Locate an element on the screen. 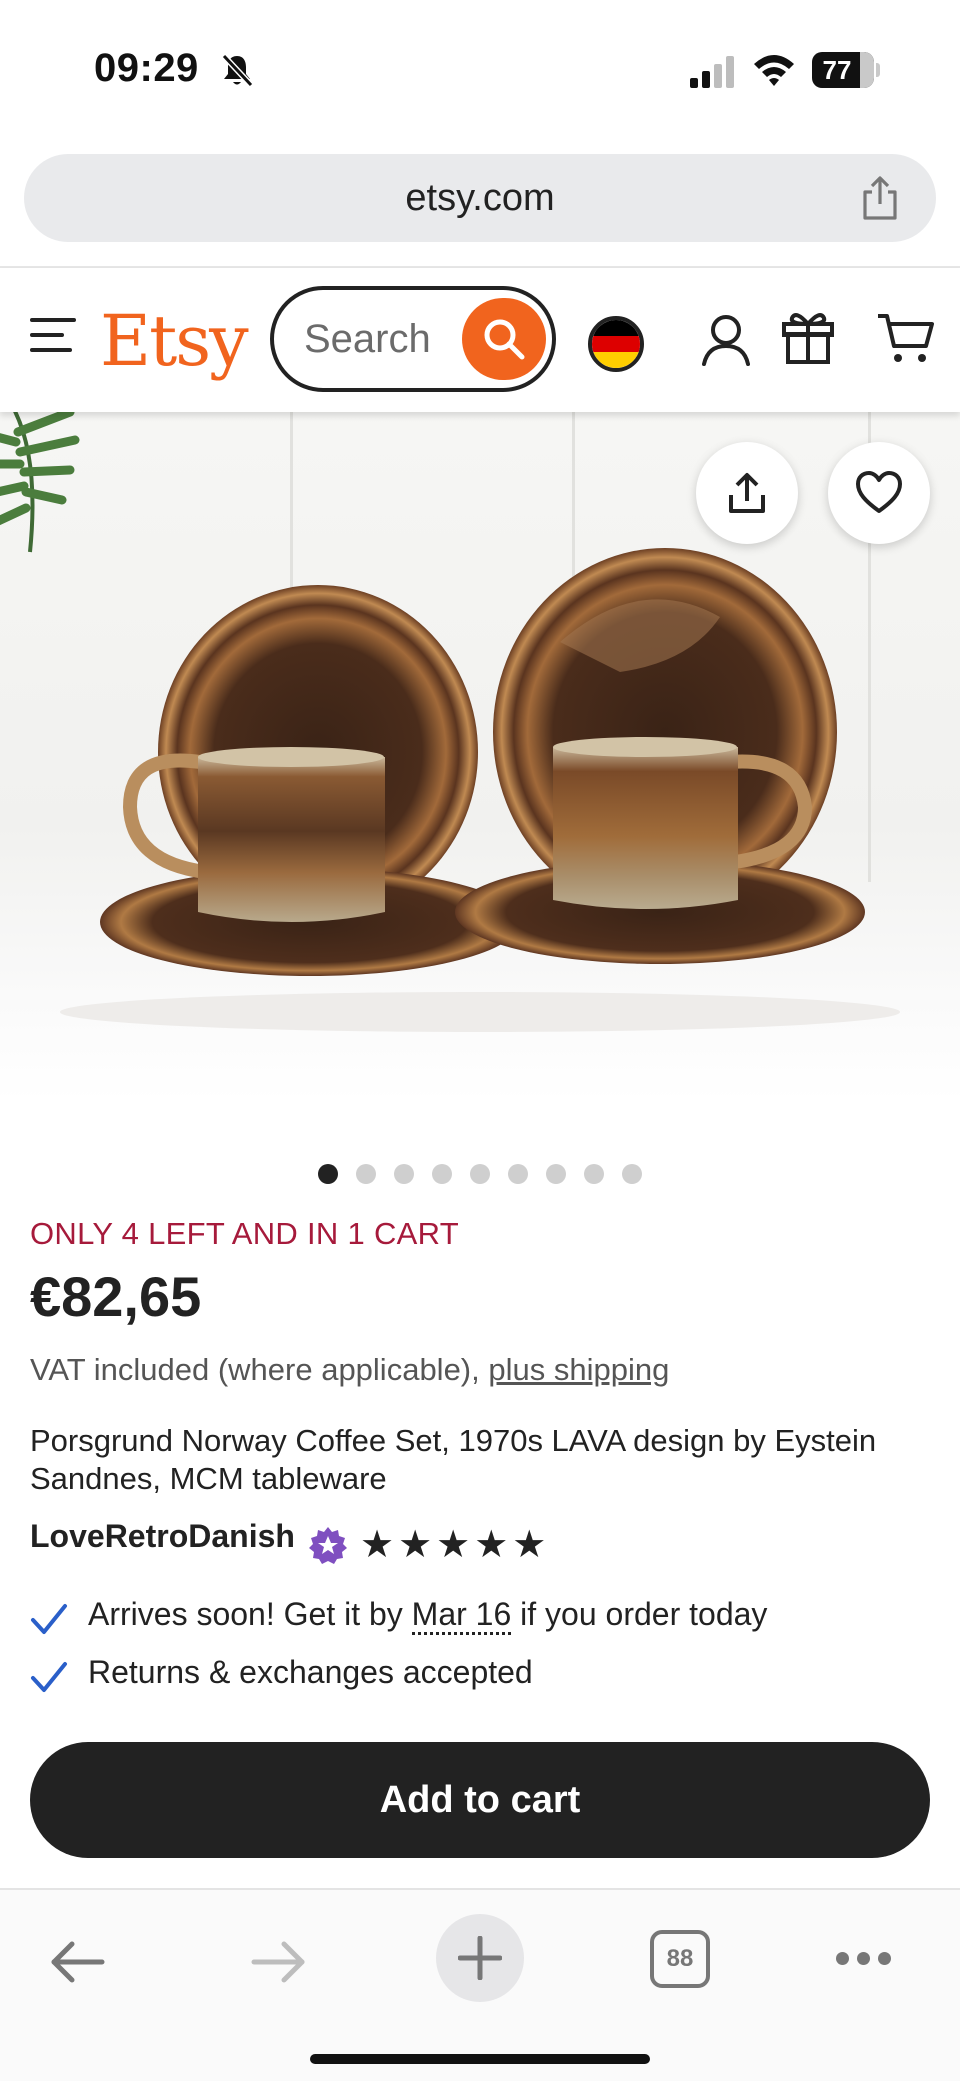 The height and width of the screenshot is (2081, 960). battery-icon: 77 is located at coordinates (846, 70).